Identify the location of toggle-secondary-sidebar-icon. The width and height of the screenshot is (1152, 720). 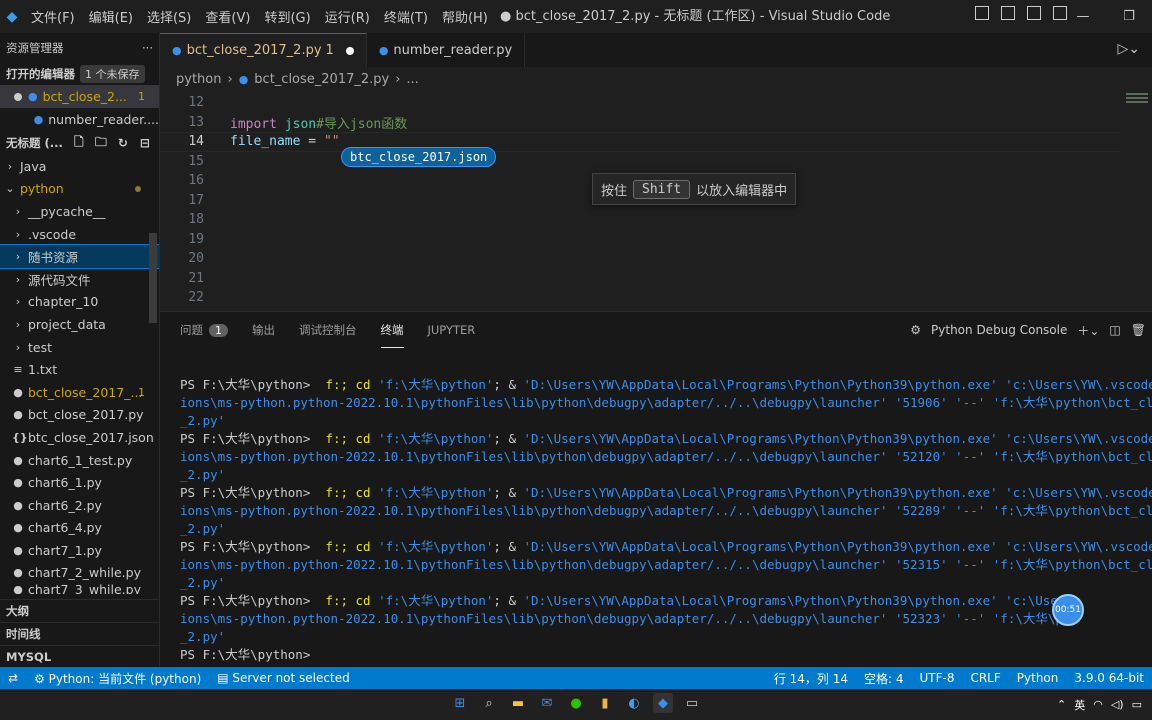
(1034, 13).